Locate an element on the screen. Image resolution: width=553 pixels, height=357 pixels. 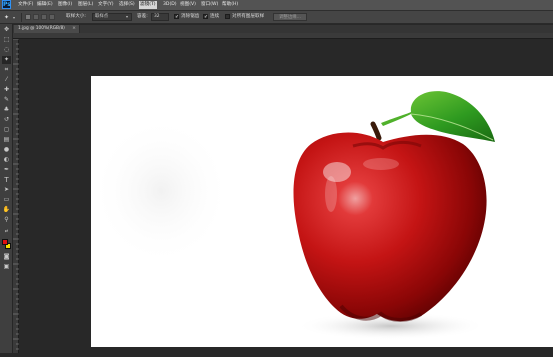
quick-mask-icon: ◙ is located at coordinates (6, 257).